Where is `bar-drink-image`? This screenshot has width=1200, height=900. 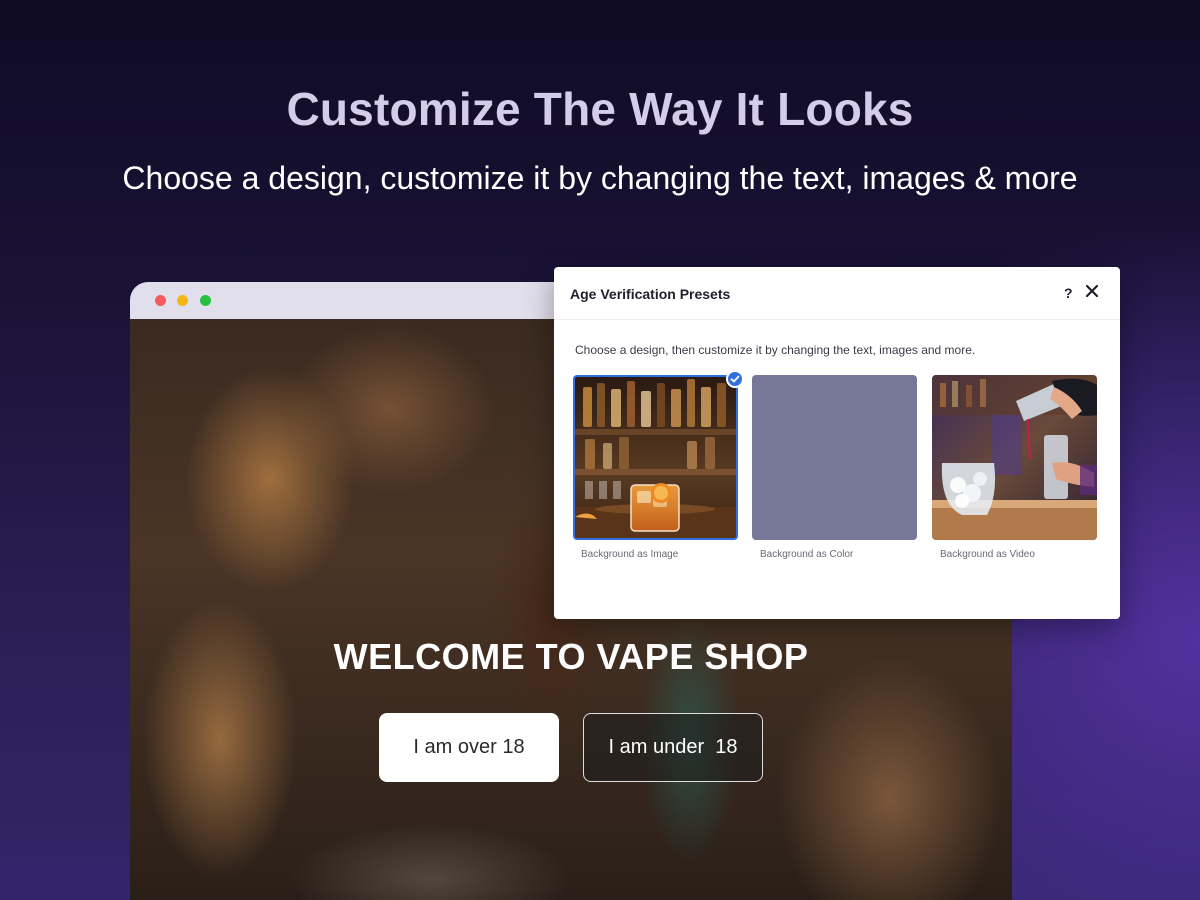 bar-drink-image is located at coordinates (655, 457).